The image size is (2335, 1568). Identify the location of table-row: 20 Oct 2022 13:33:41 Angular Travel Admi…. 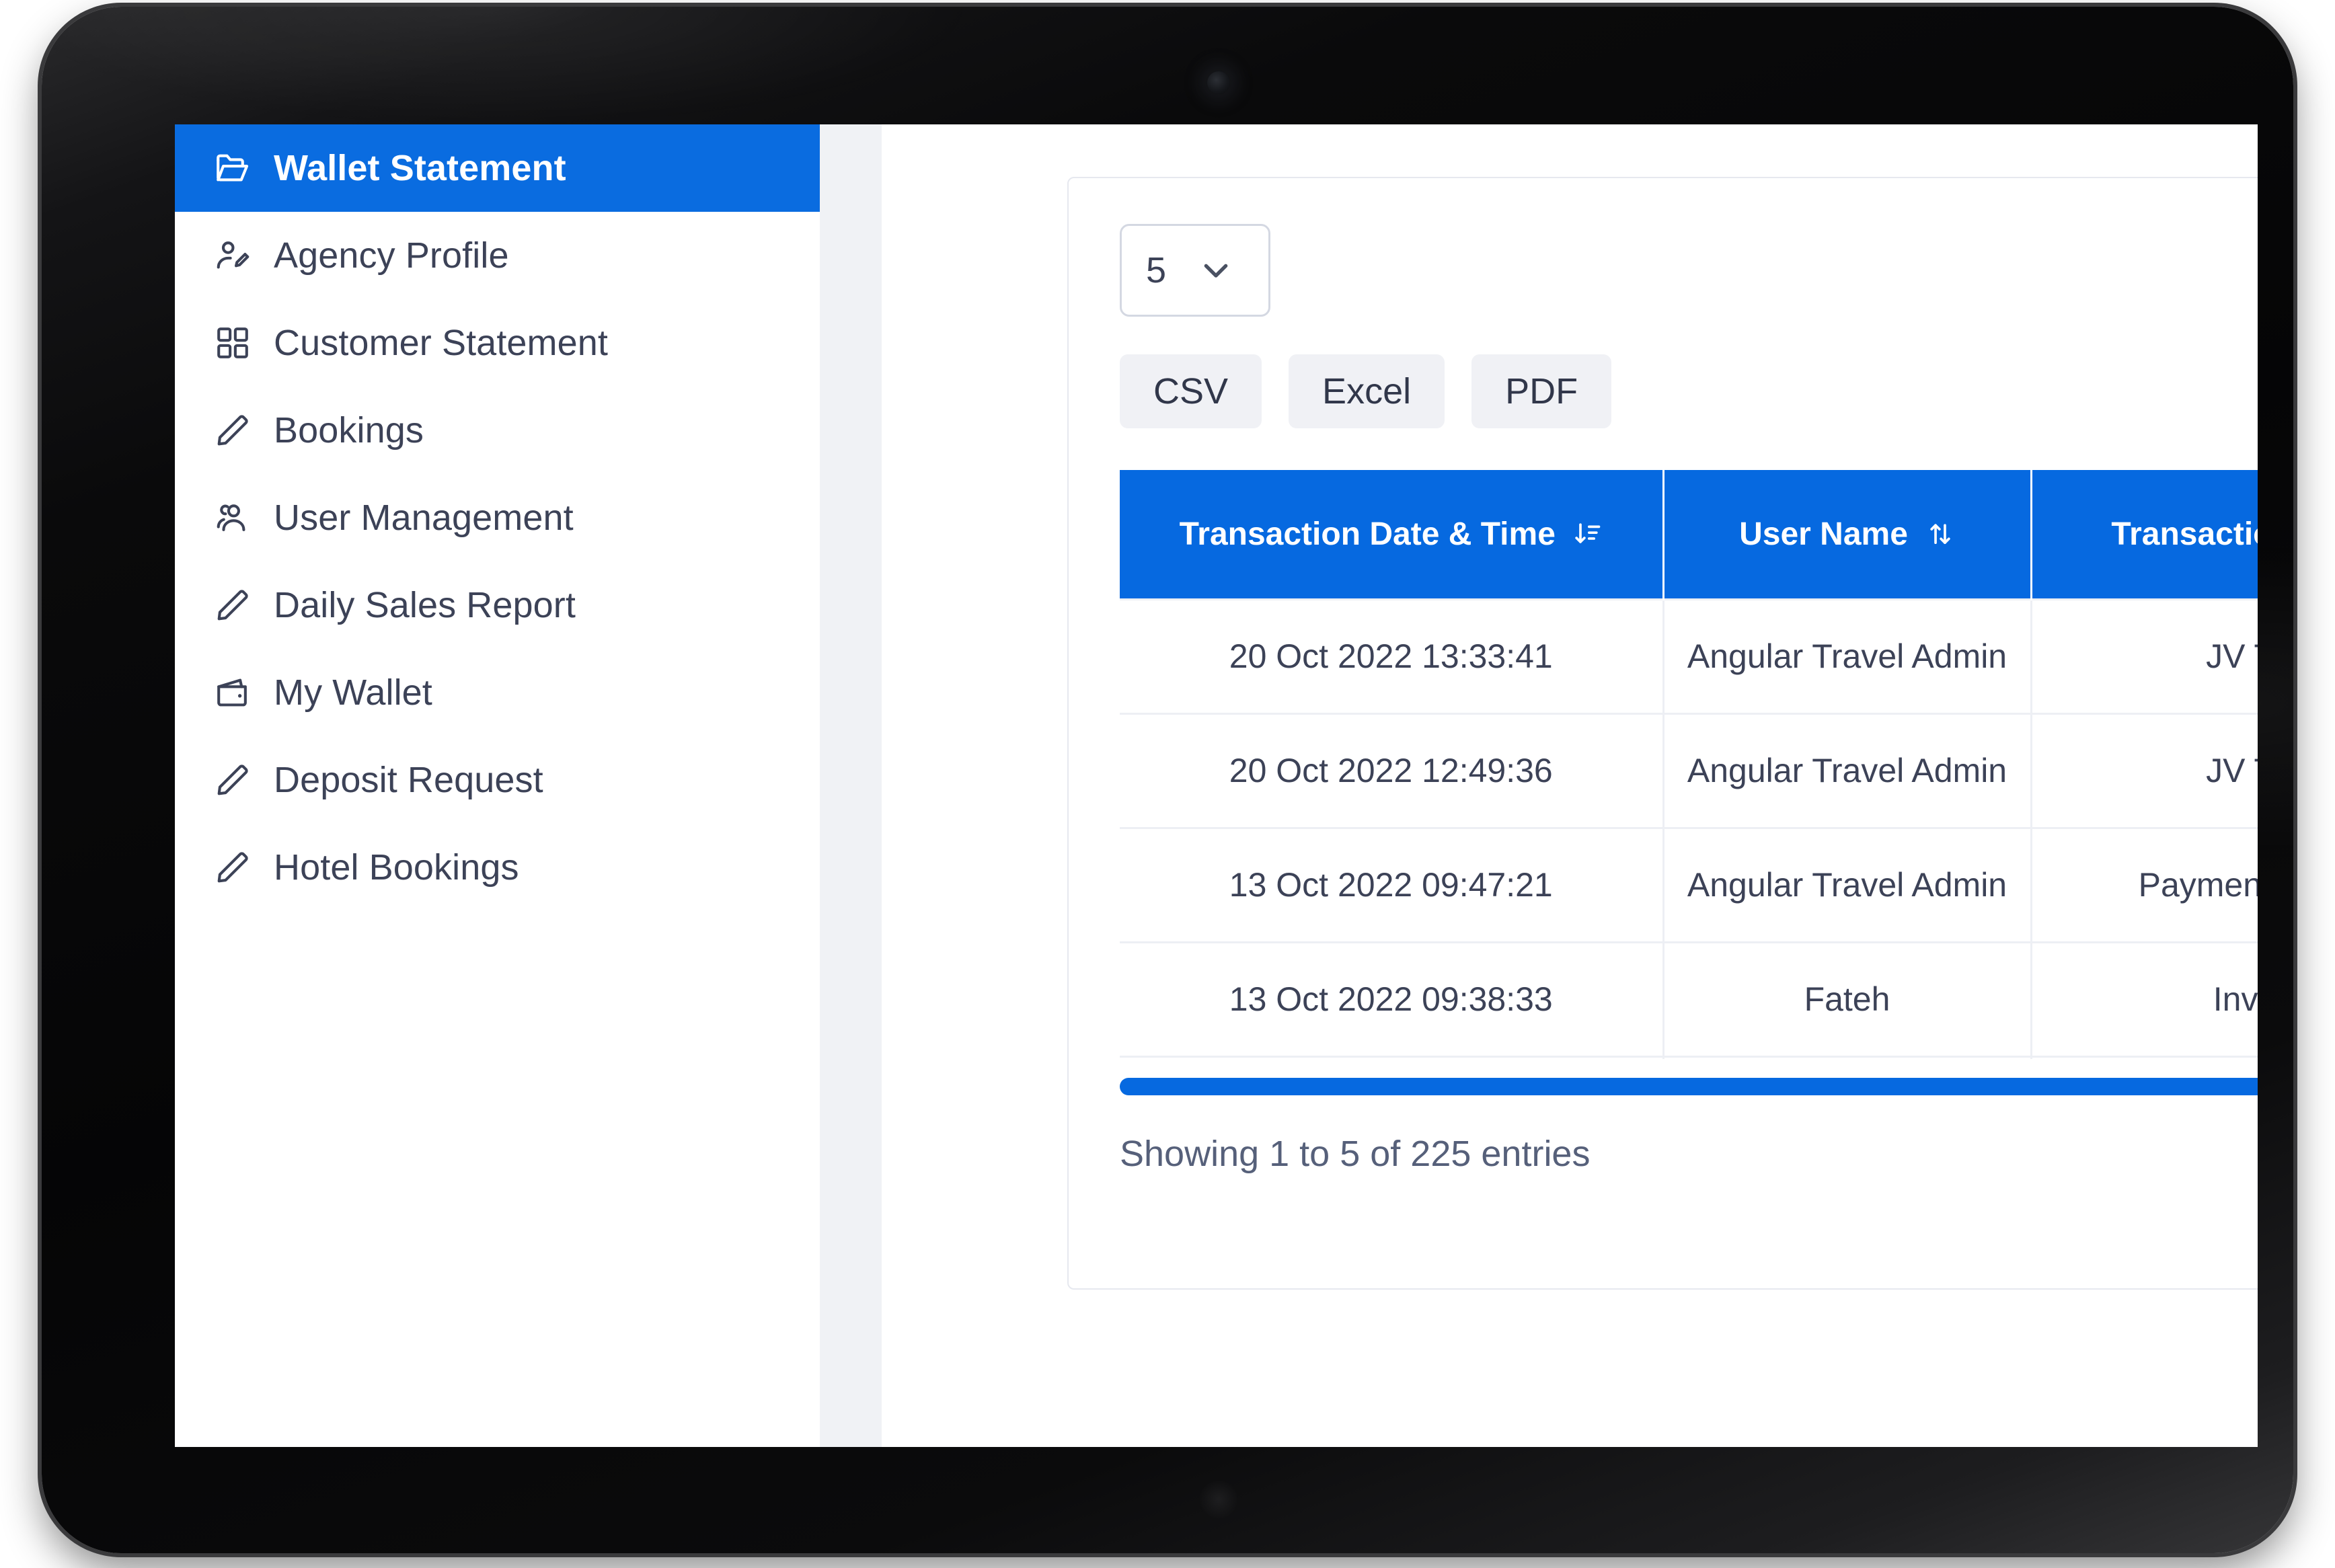
(1689, 656).